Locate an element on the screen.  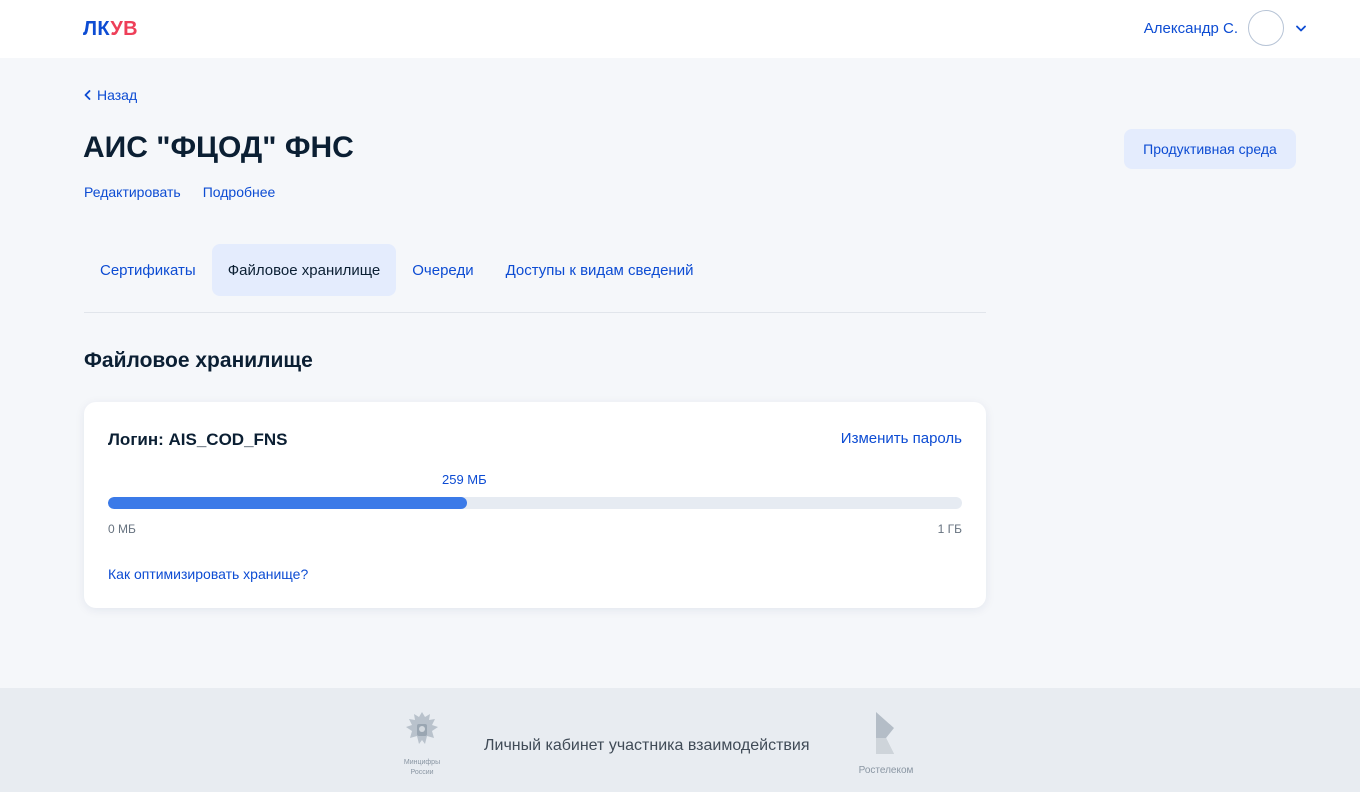
avatar is located at coordinates (1266, 28).